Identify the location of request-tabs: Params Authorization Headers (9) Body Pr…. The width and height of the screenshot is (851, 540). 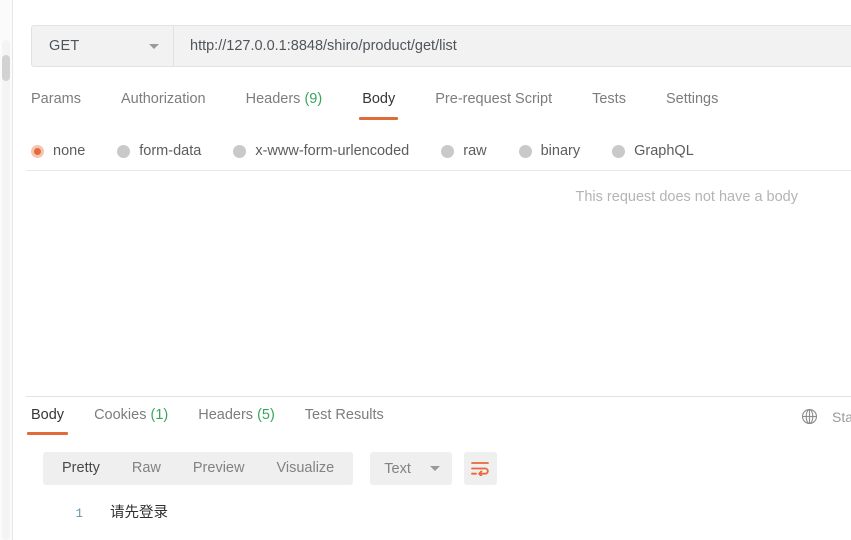
(441, 107).